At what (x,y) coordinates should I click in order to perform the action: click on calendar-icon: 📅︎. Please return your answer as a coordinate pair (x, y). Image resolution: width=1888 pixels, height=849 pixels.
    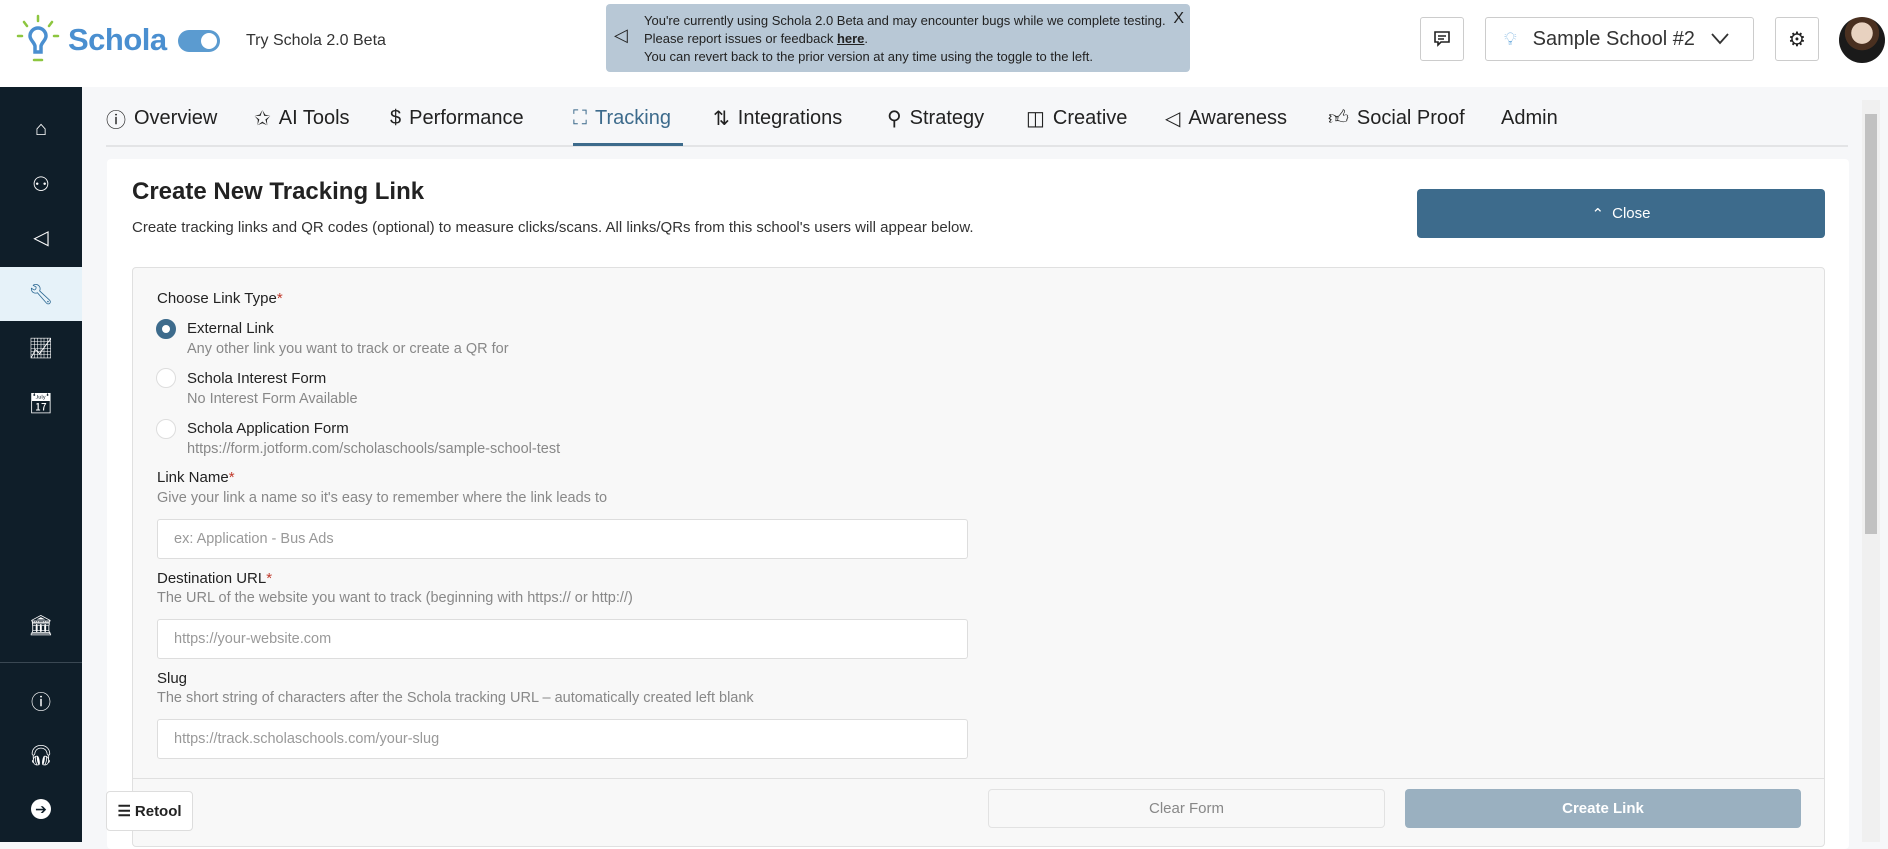
    Looking at the image, I should click on (41, 403).